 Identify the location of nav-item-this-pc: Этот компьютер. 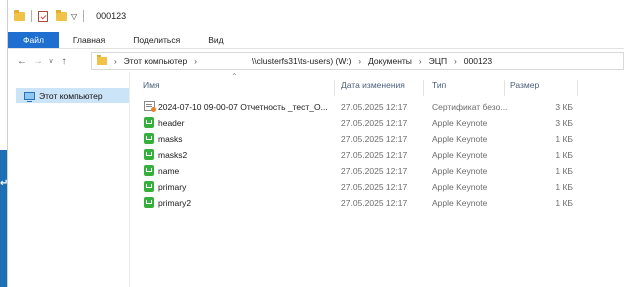
(72, 95).